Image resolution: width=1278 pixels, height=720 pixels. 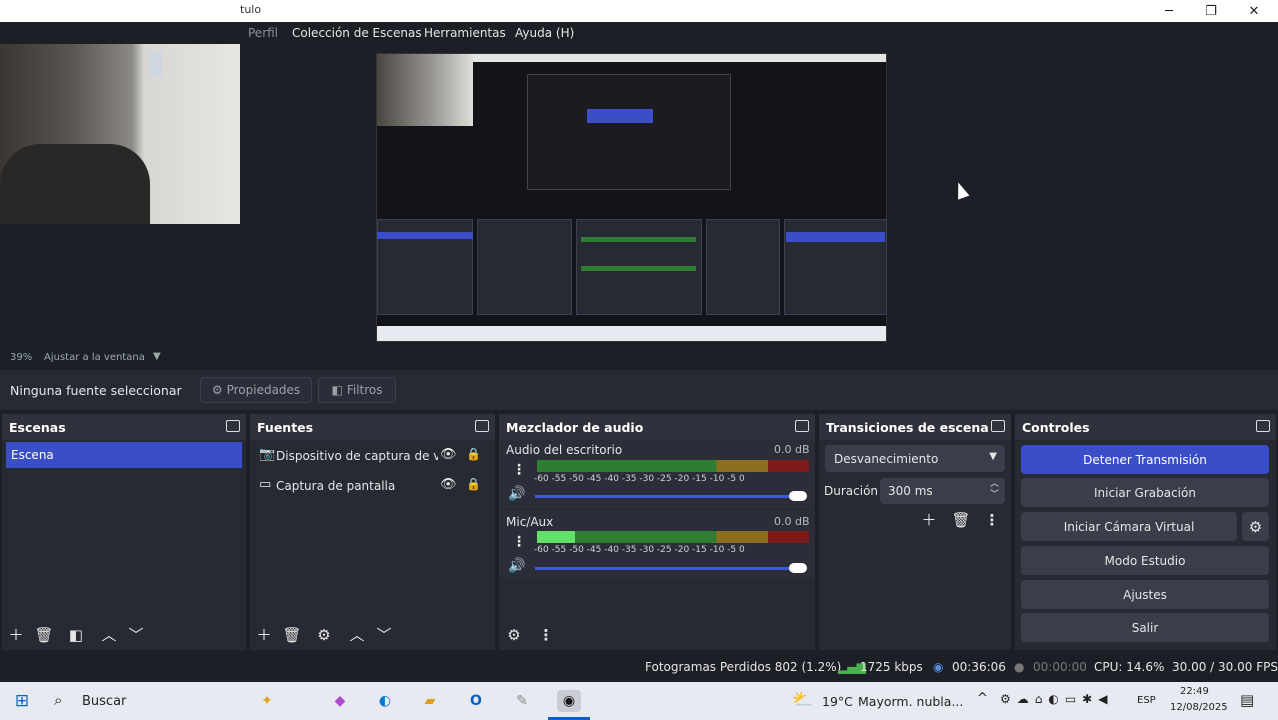 I want to click on maximize-button: ❐, so click(x=1211, y=11).